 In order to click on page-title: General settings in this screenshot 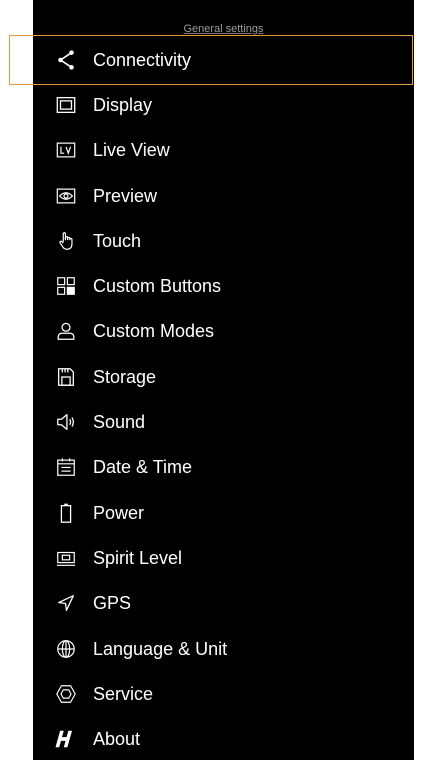, I will do `click(223, 29)`.